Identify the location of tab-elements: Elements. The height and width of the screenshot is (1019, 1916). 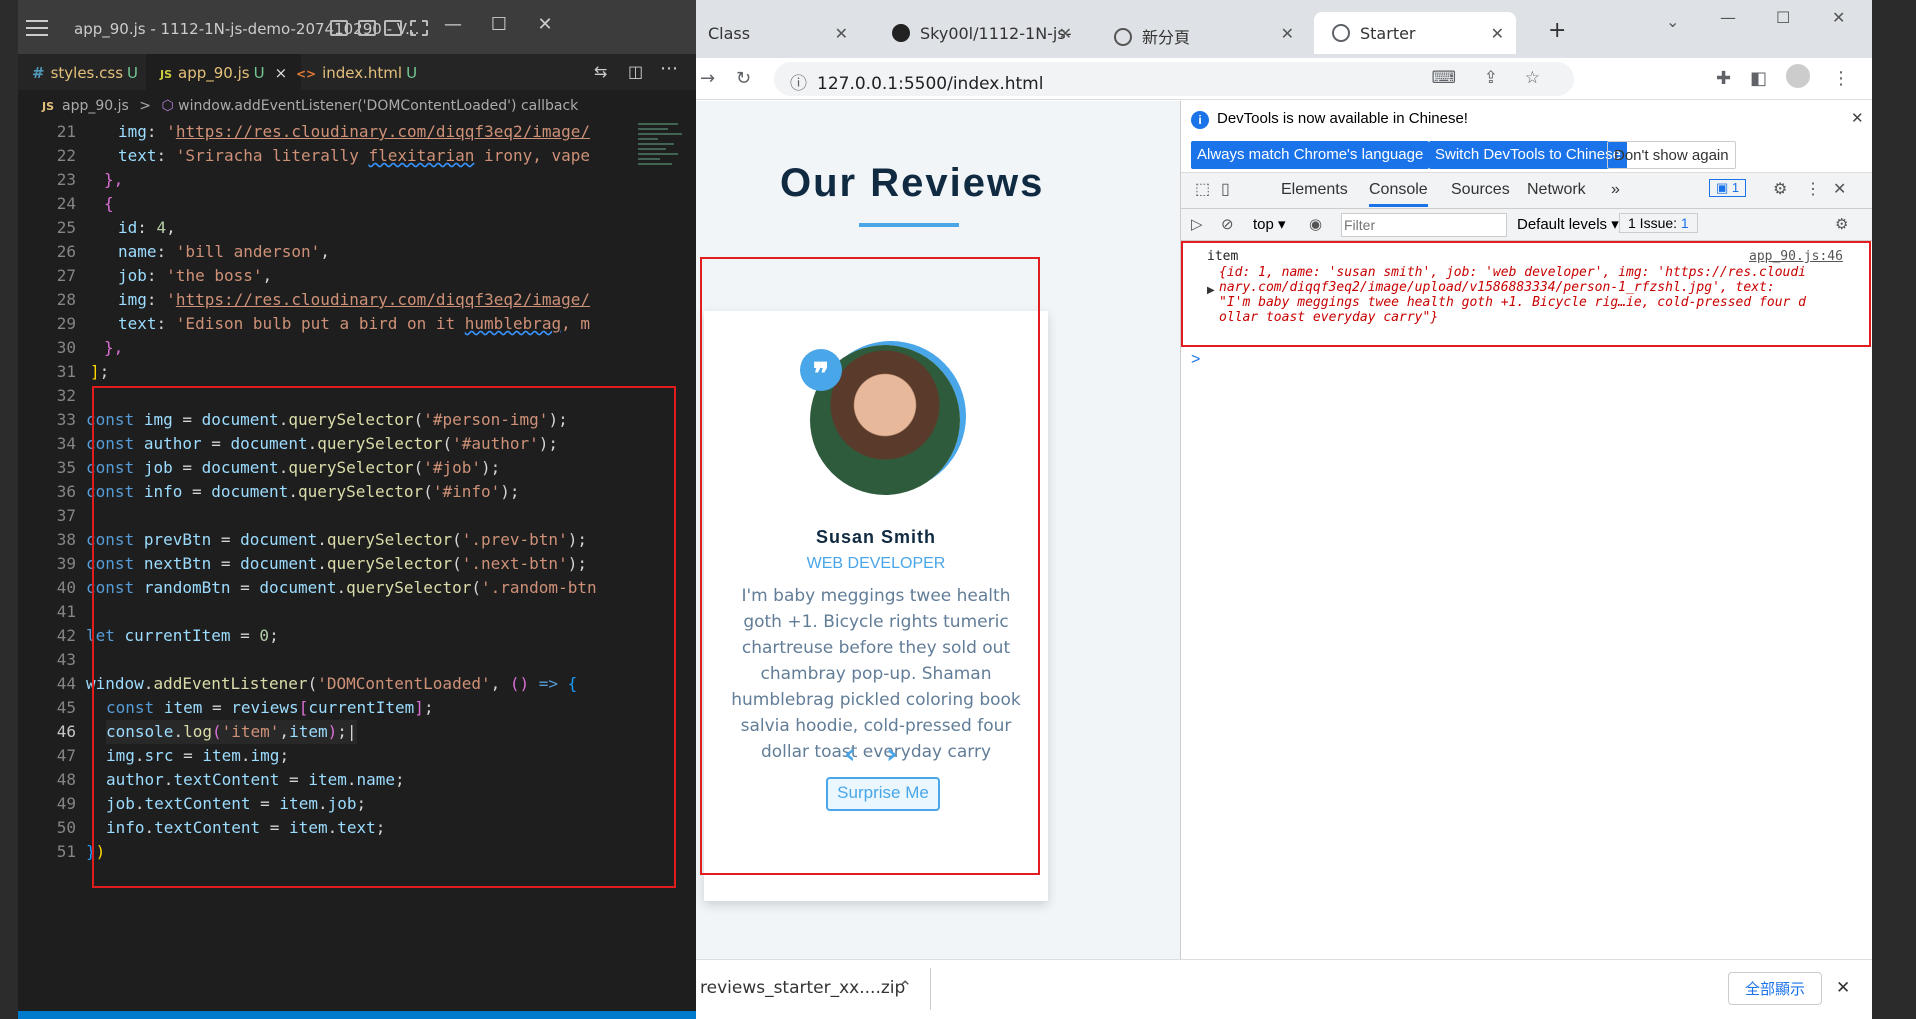
(1314, 190).